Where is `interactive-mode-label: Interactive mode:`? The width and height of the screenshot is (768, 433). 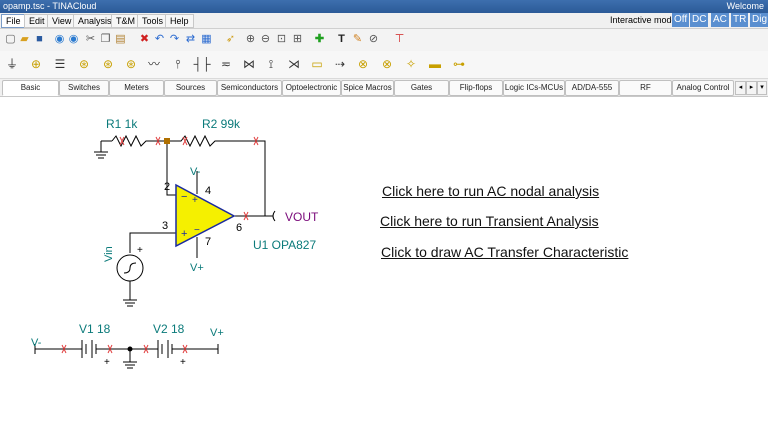 interactive-mode-label: Interactive mode: is located at coordinates (645, 20).